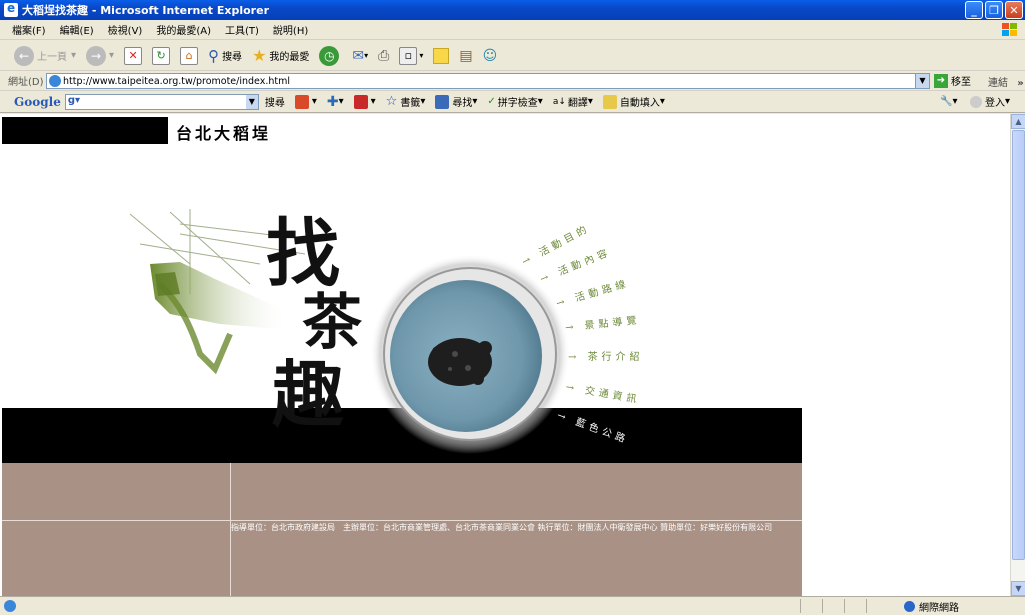  I want to click on notes-button, so click(441, 55).